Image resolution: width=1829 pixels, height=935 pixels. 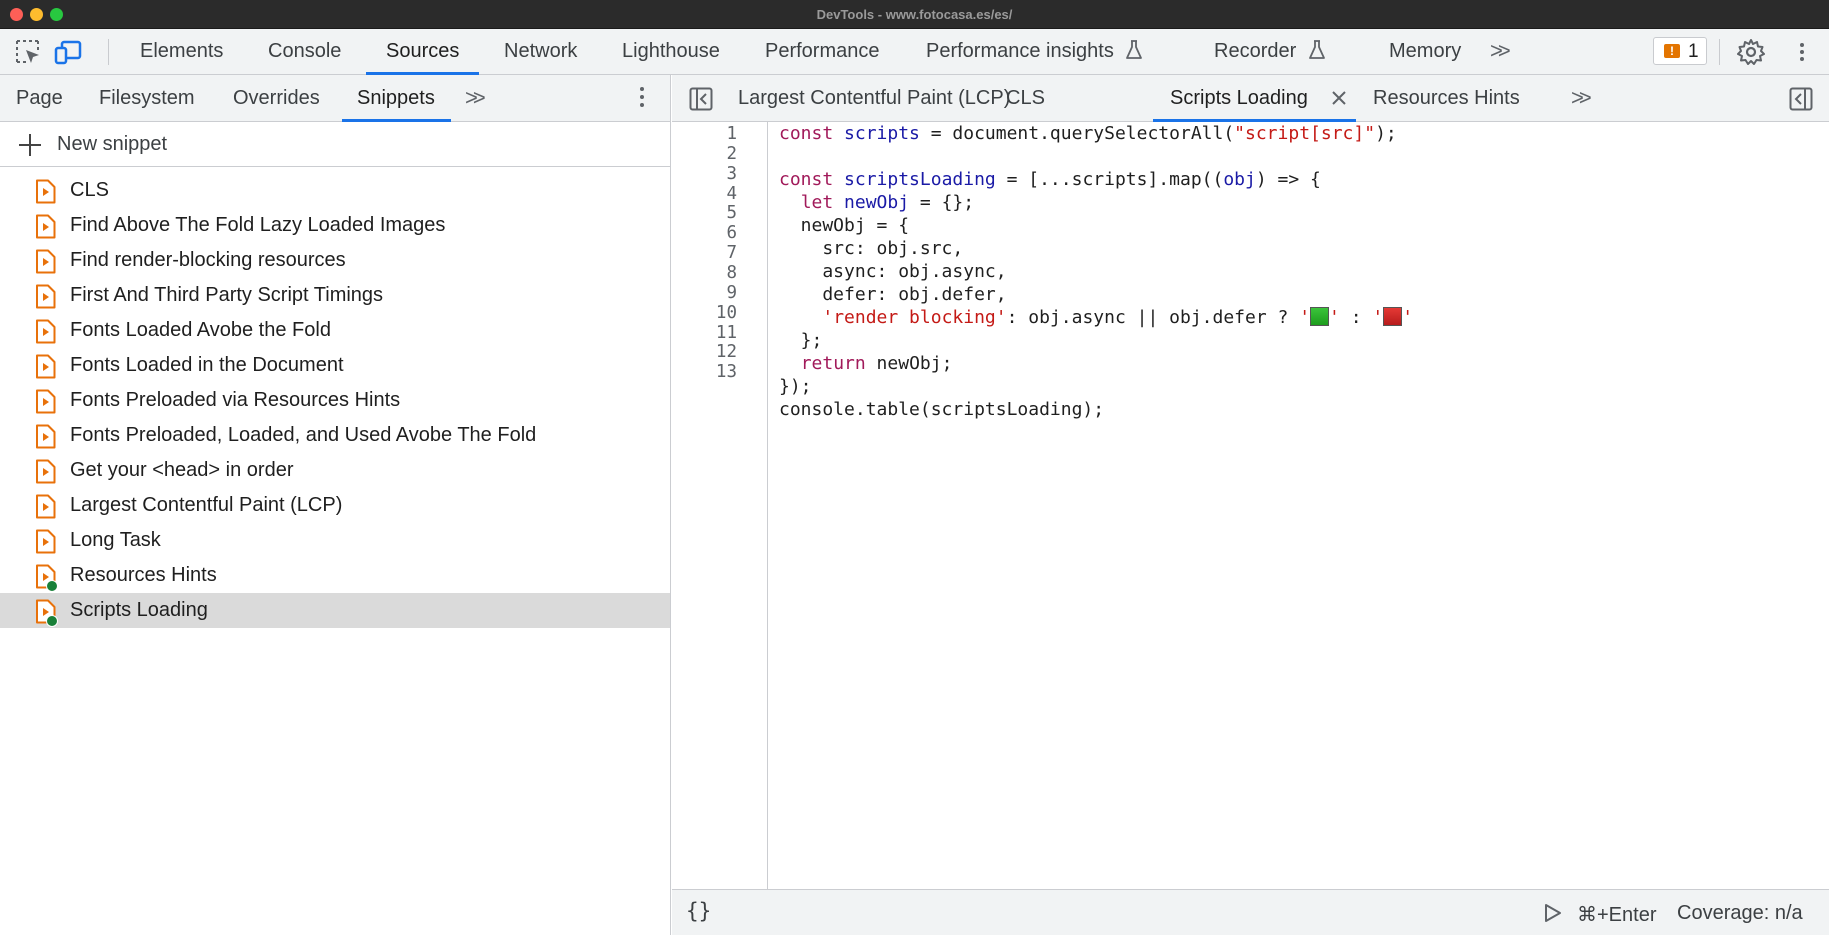 I want to click on tab-recorder: Recorder, so click(x=1270, y=51).